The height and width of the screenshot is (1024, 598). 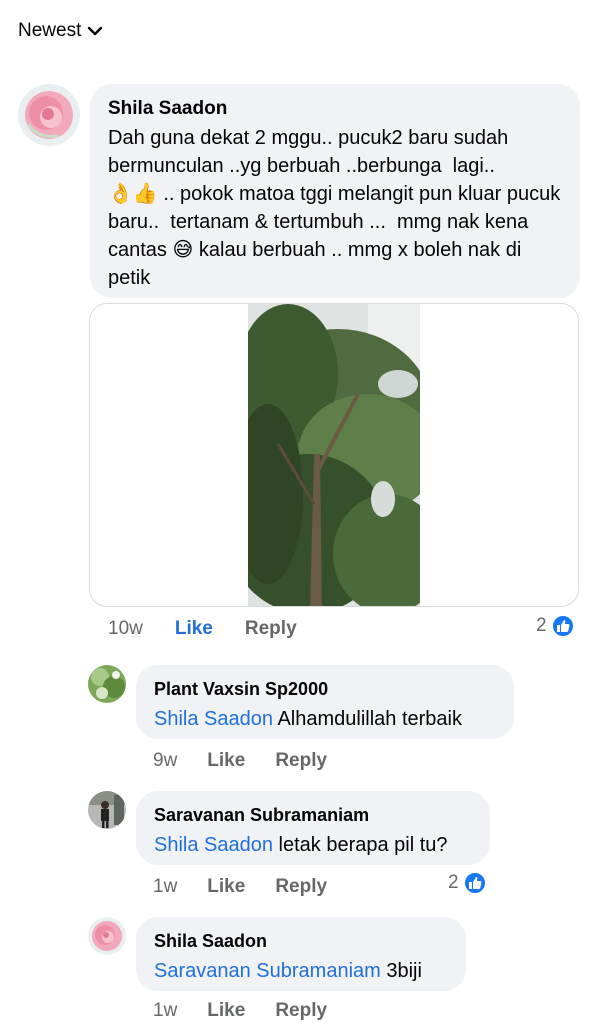 I want to click on chevron-down-icon, so click(x=95, y=31).